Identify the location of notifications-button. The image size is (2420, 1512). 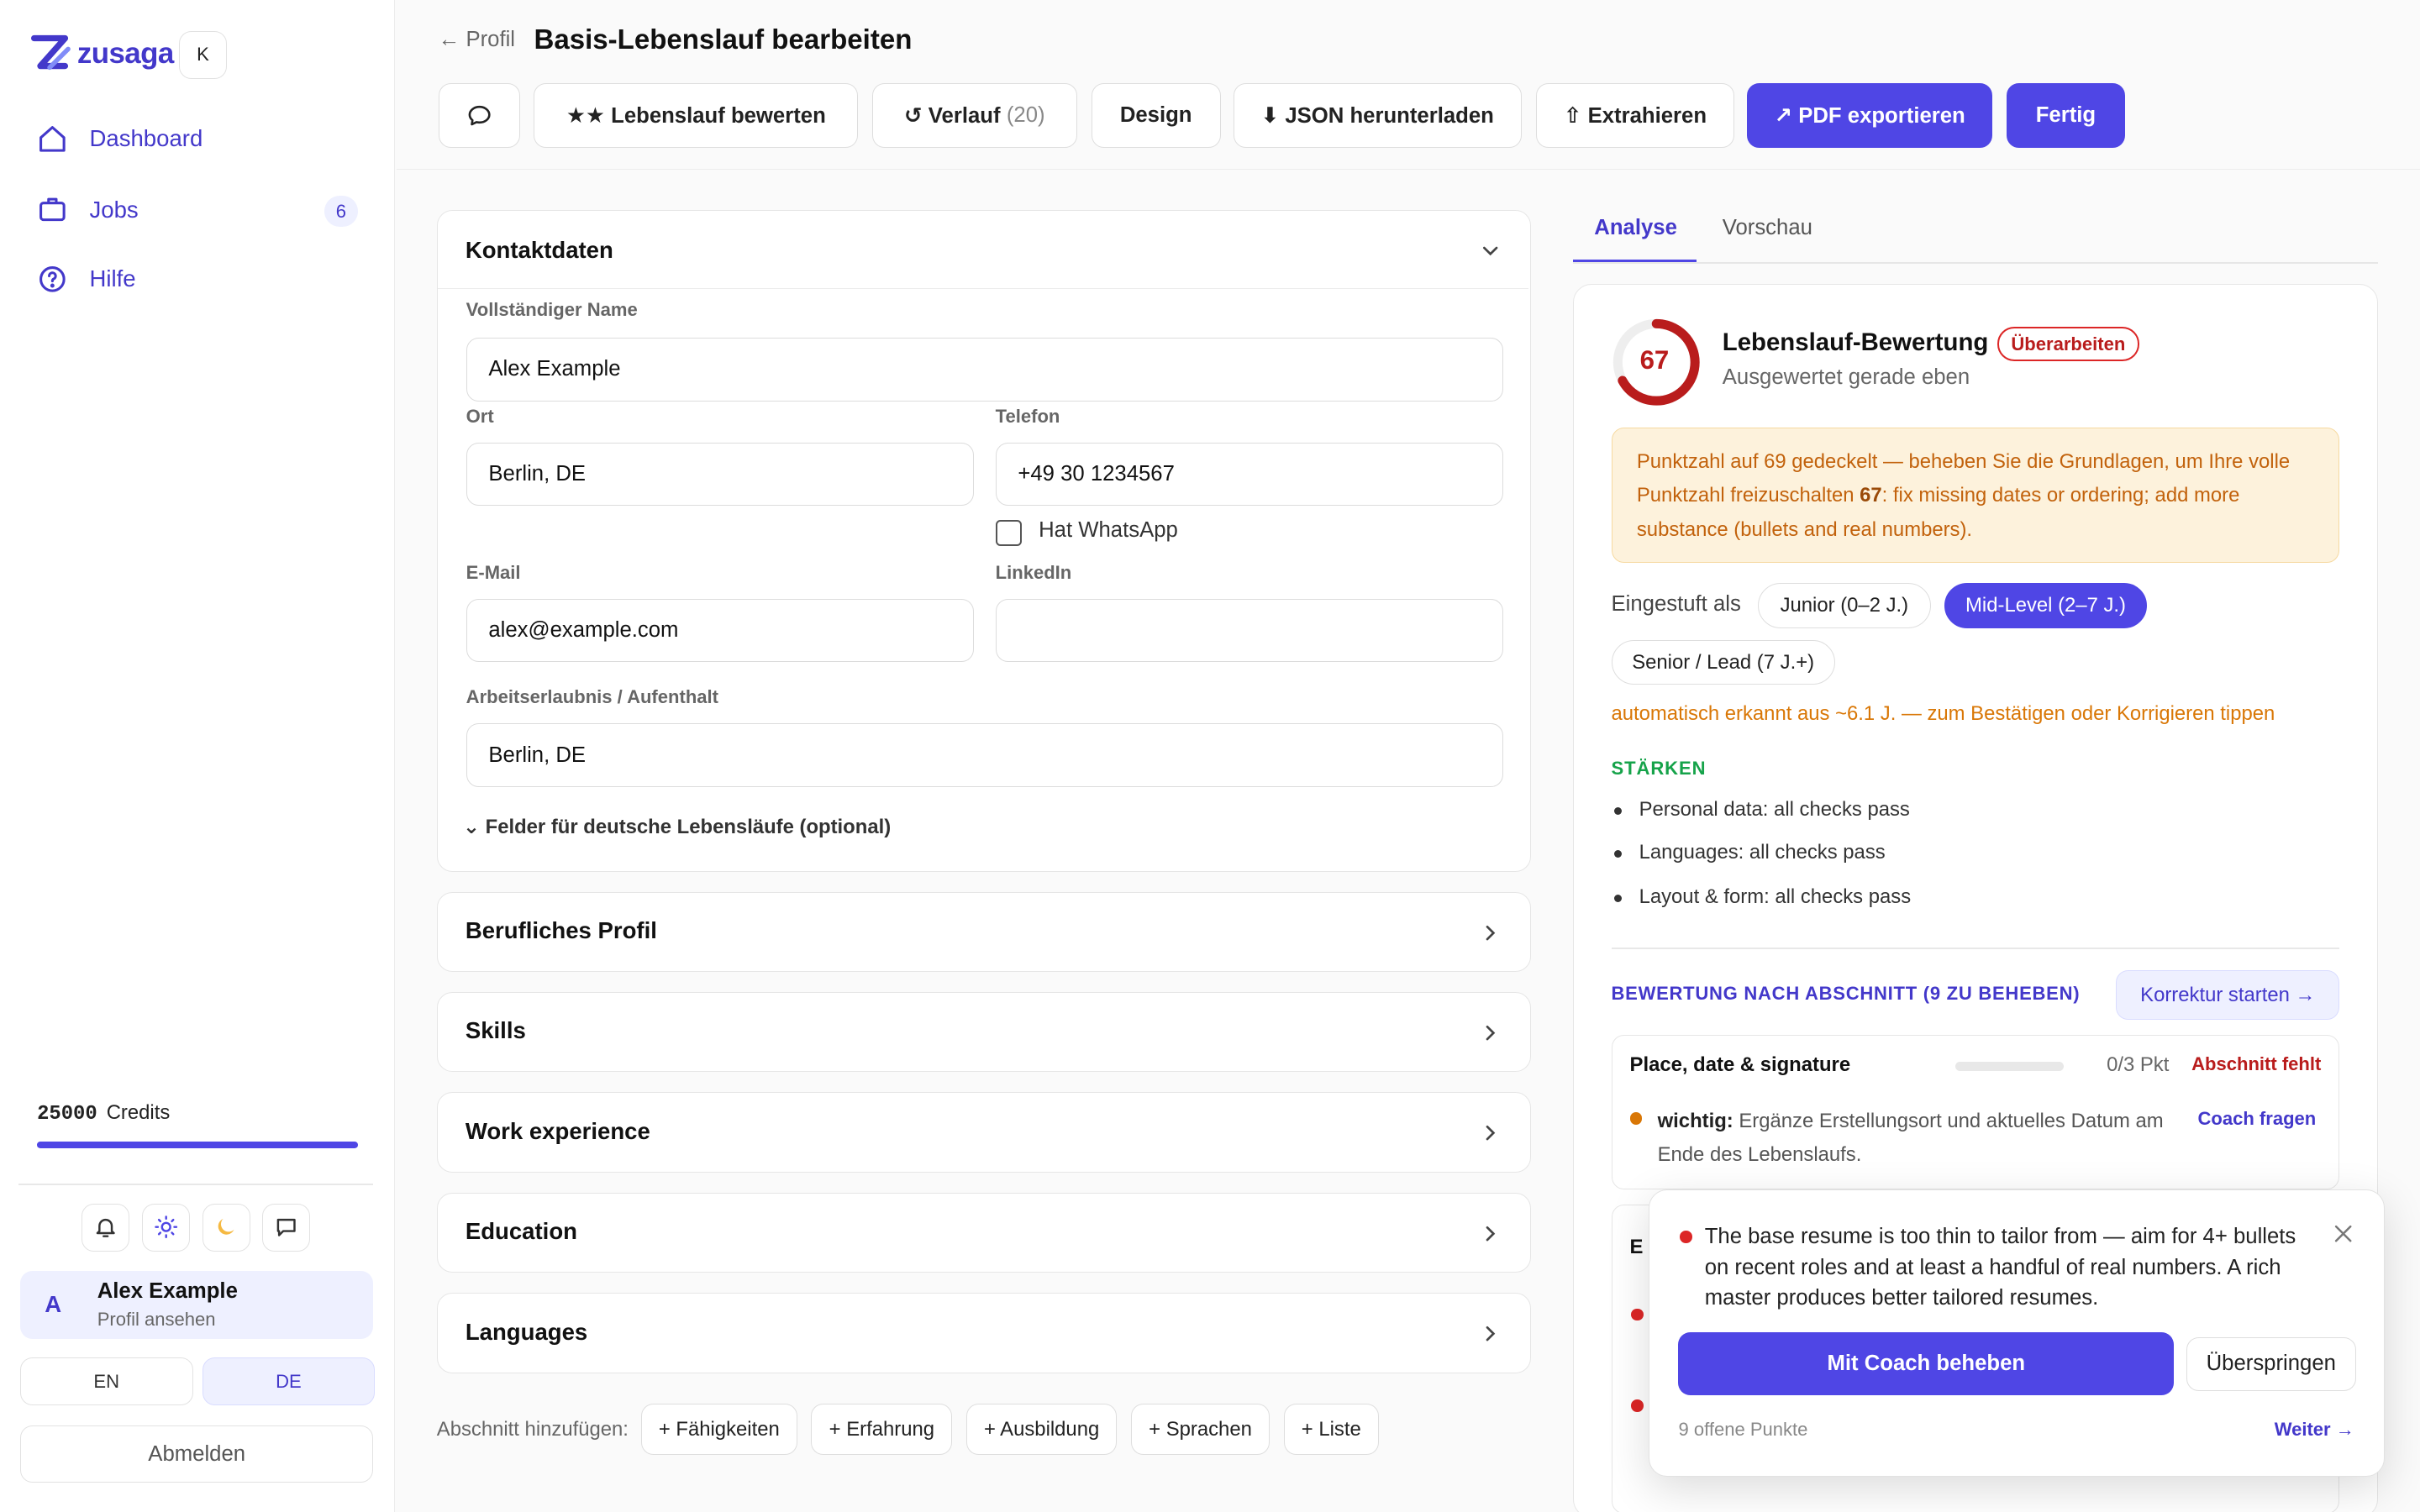
(106, 1227).